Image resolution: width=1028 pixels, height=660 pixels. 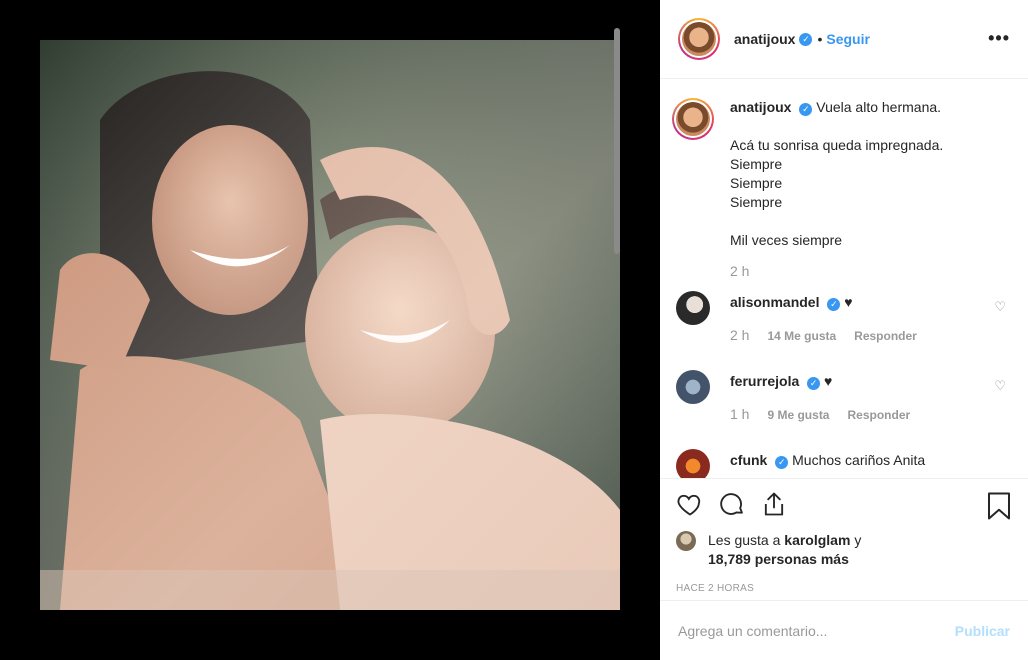 What do you see at coordinates (879, 107) in the screenshot?
I see `caption-text-line: Vuela alto hermana.` at bounding box center [879, 107].